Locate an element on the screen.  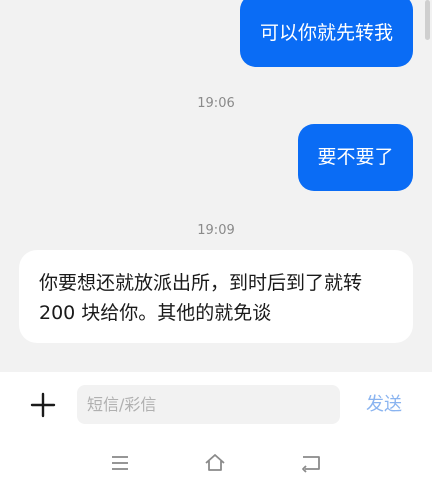
message-timestamp: 19:06 is located at coordinates (216, 103).